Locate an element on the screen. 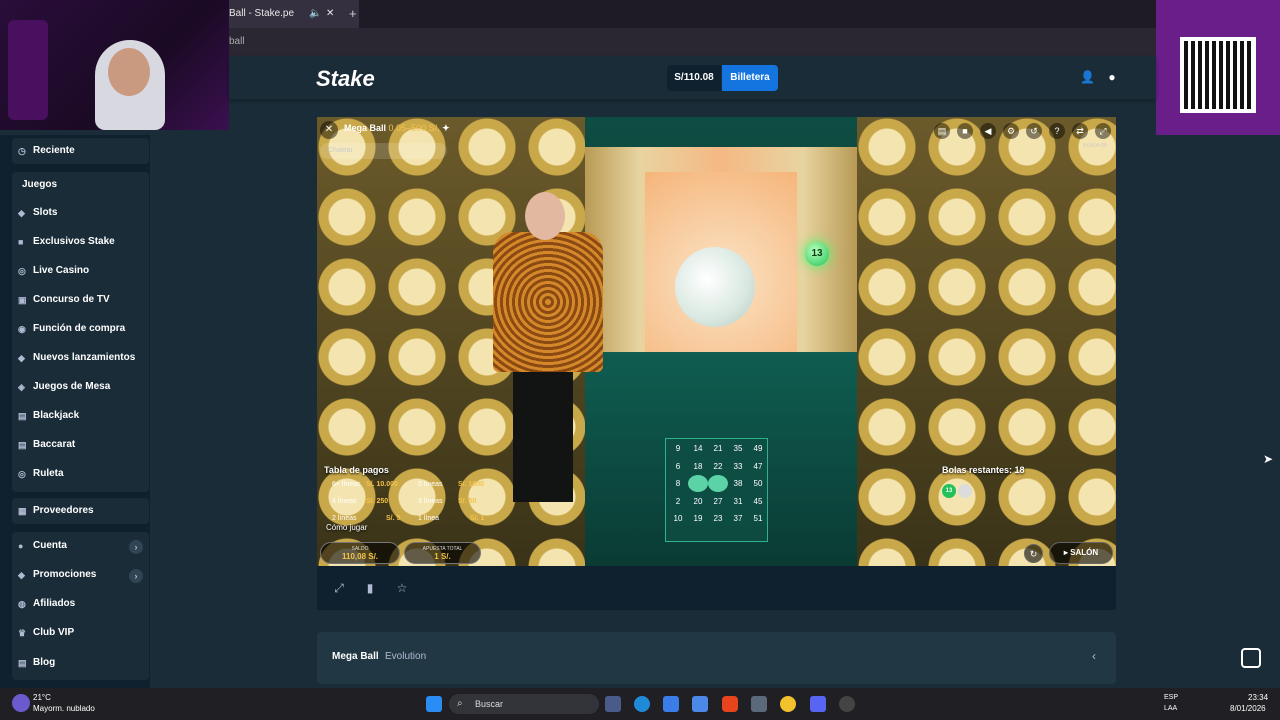 Image resolution: width=1280 pixels, height=720 pixels. presenter is located at coordinates (548, 347).